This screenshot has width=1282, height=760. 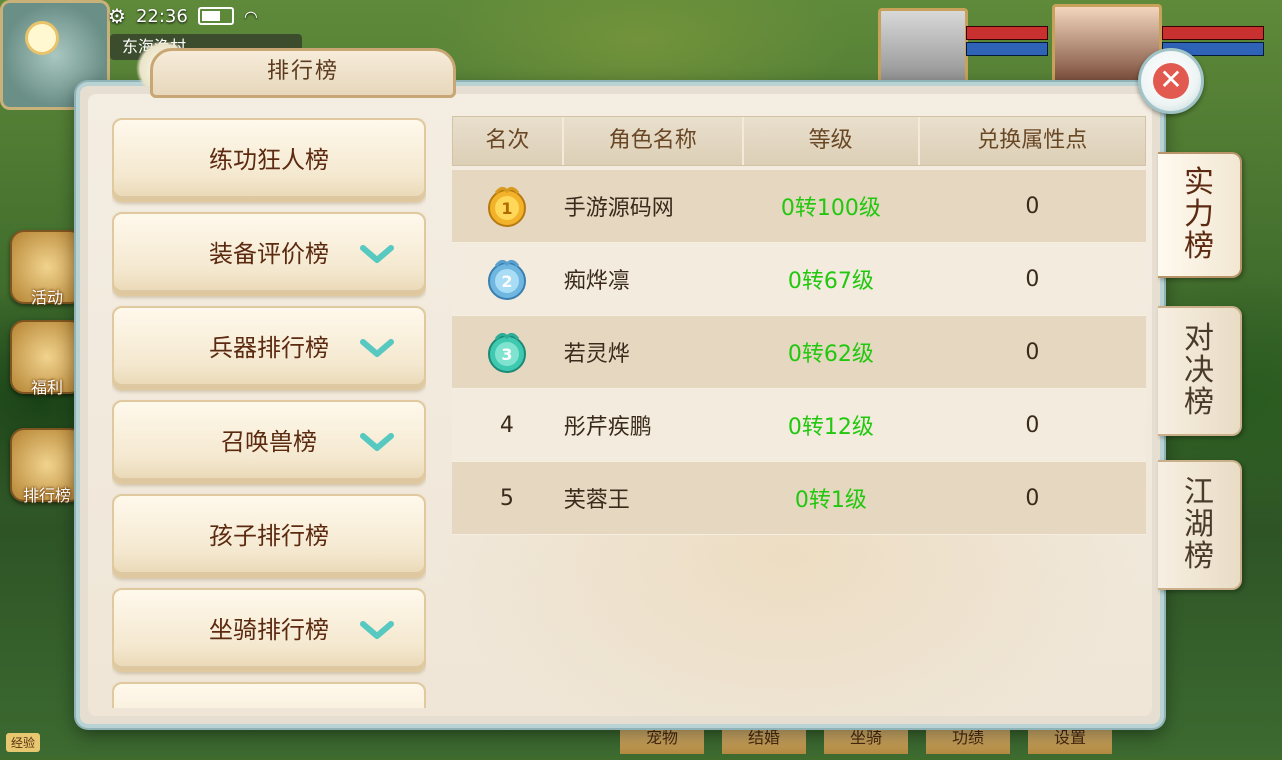 I want to click on category-item-summon: 召唤兽榜, so click(x=269, y=442).